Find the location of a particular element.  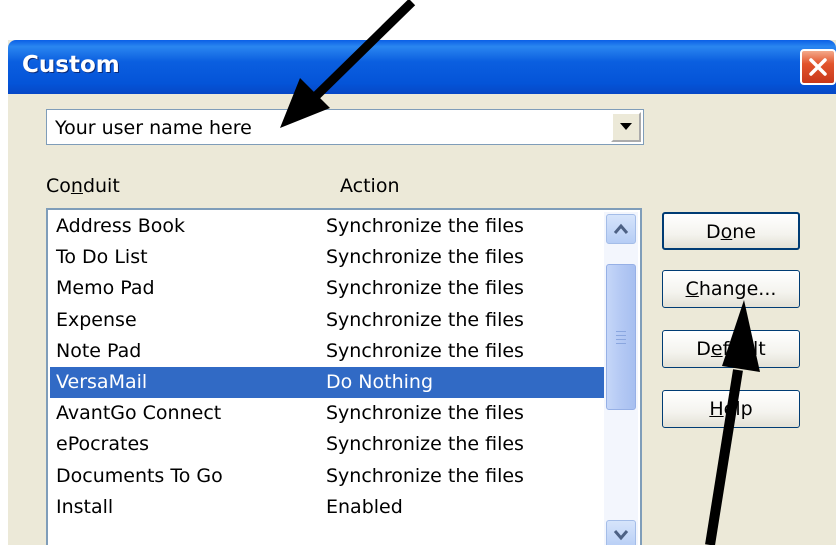

list-item: Note Pad Synchronize the files is located at coordinates (330, 351).